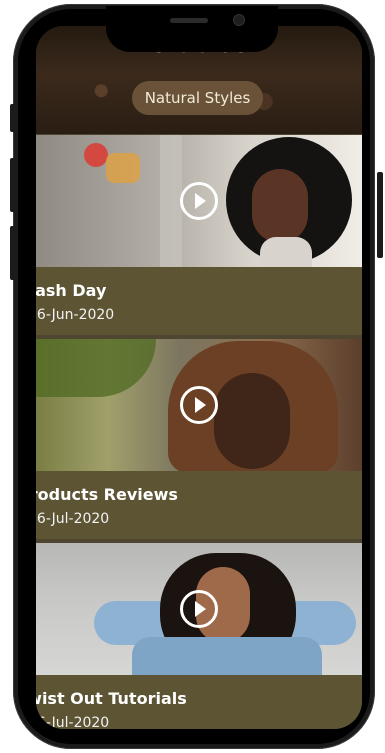  What do you see at coordinates (13, 118) in the screenshot?
I see `mute-switch` at bounding box center [13, 118].